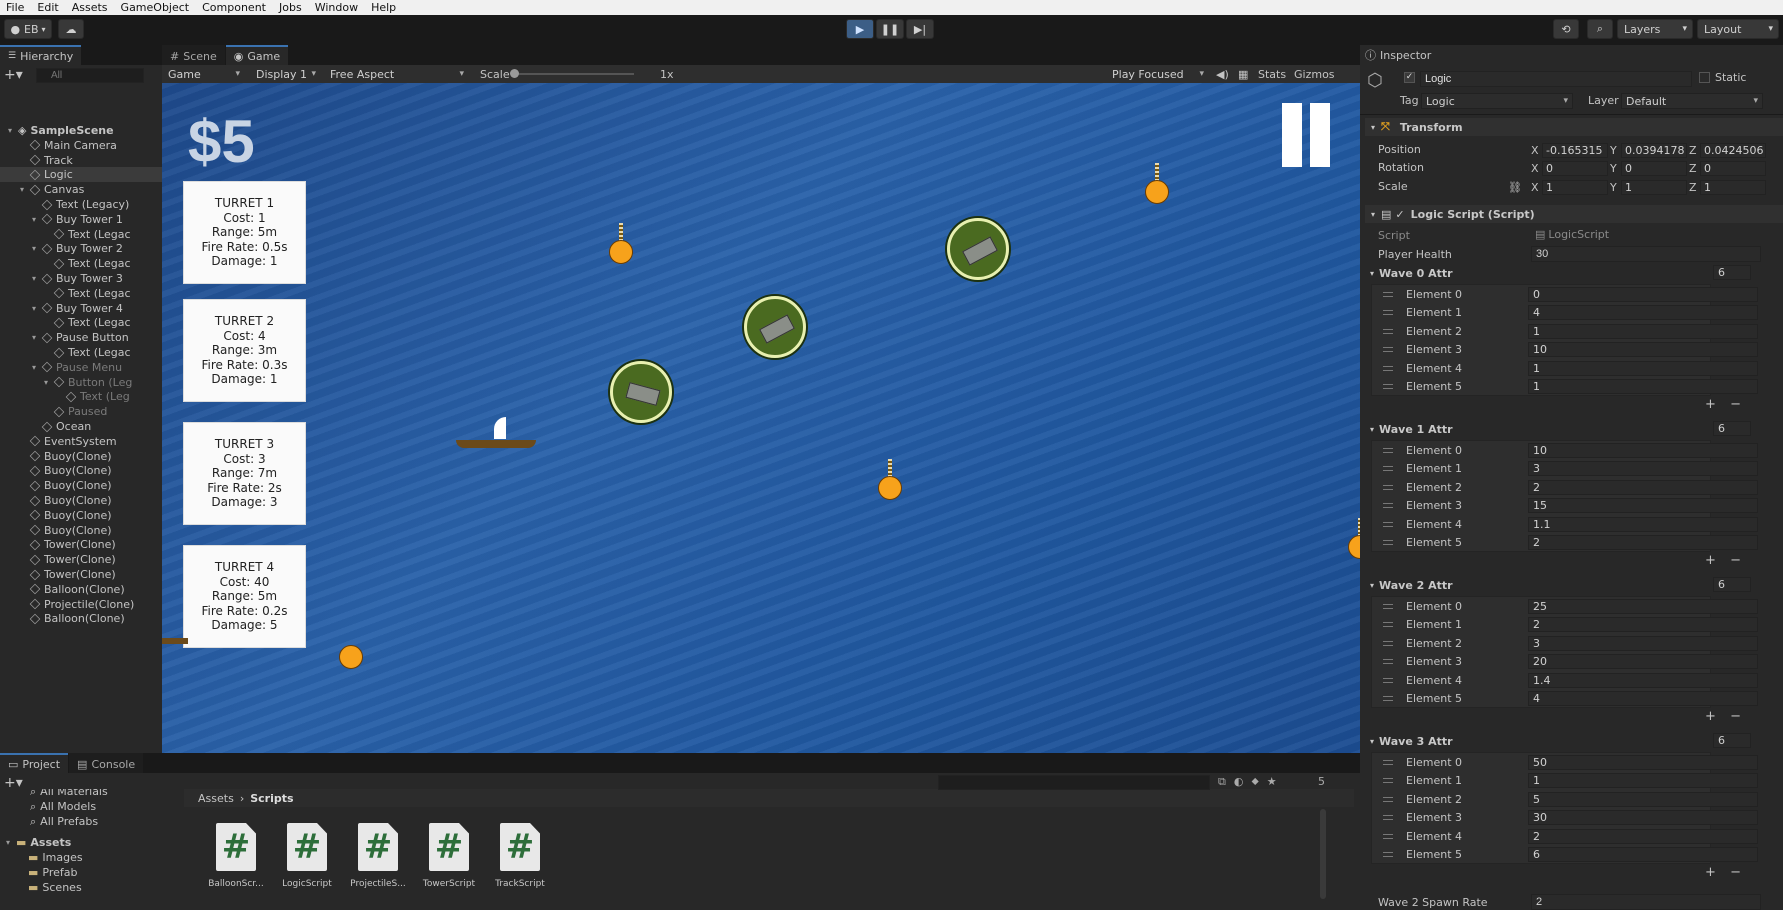 The width and height of the screenshot is (1783, 910). I want to click on hierarchy-item: Text (Legacy), so click(80, 204).